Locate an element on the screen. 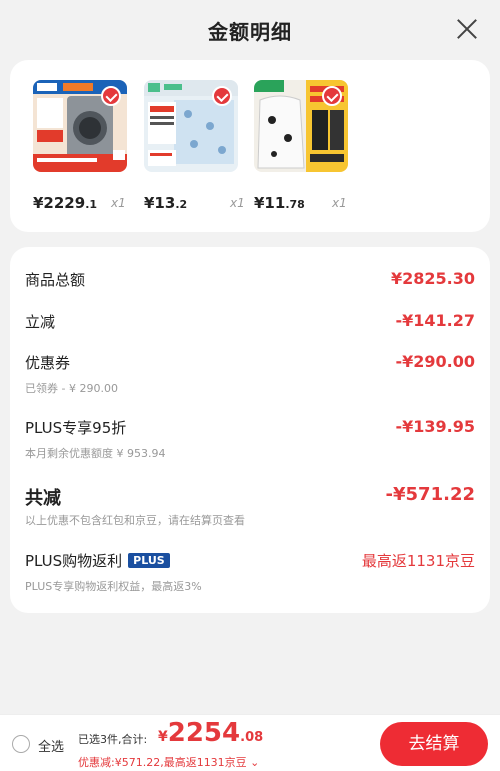 The image size is (500, 771). product-item-cover: ¥13.2 x1 is located at coordinates (194, 146).